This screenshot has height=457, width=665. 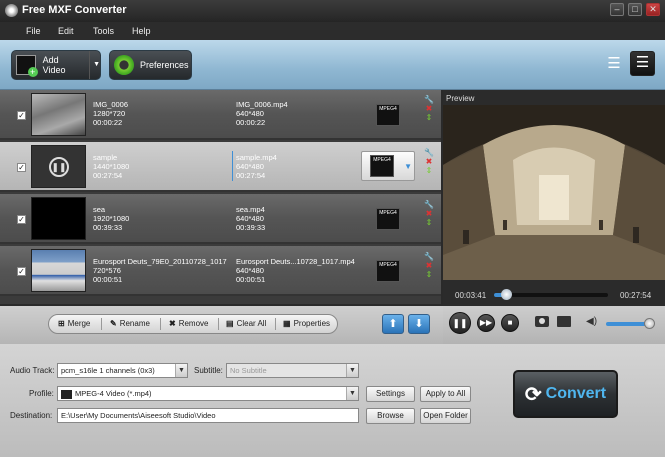 I want to click on source-resolution: 1440*1080, so click(x=111, y=166).